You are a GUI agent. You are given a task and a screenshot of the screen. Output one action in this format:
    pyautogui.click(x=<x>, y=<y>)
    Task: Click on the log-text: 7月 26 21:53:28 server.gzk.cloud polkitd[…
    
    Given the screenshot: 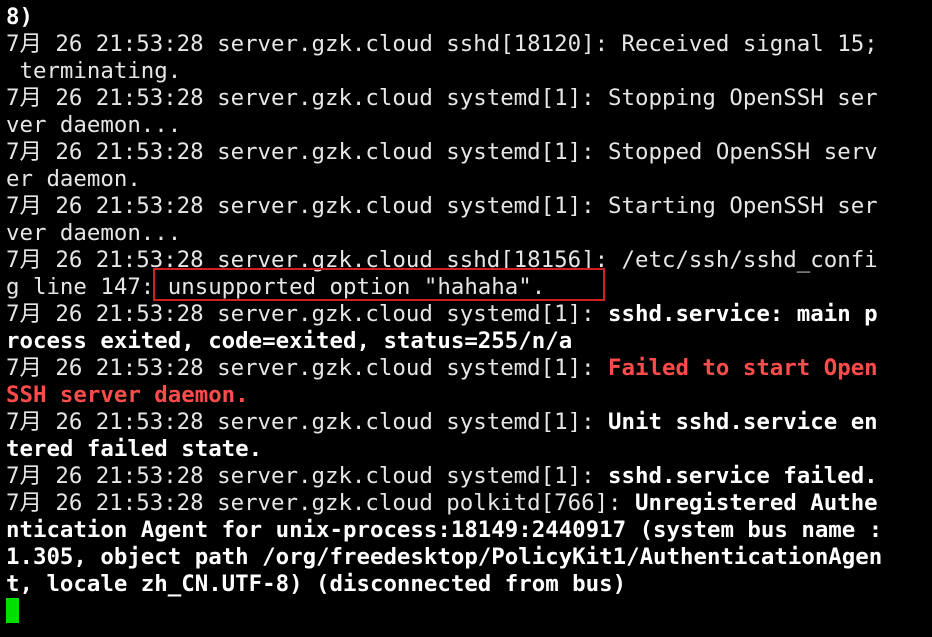 What is the action you would take?
    pyautogui.click(x=321, y=503)
    